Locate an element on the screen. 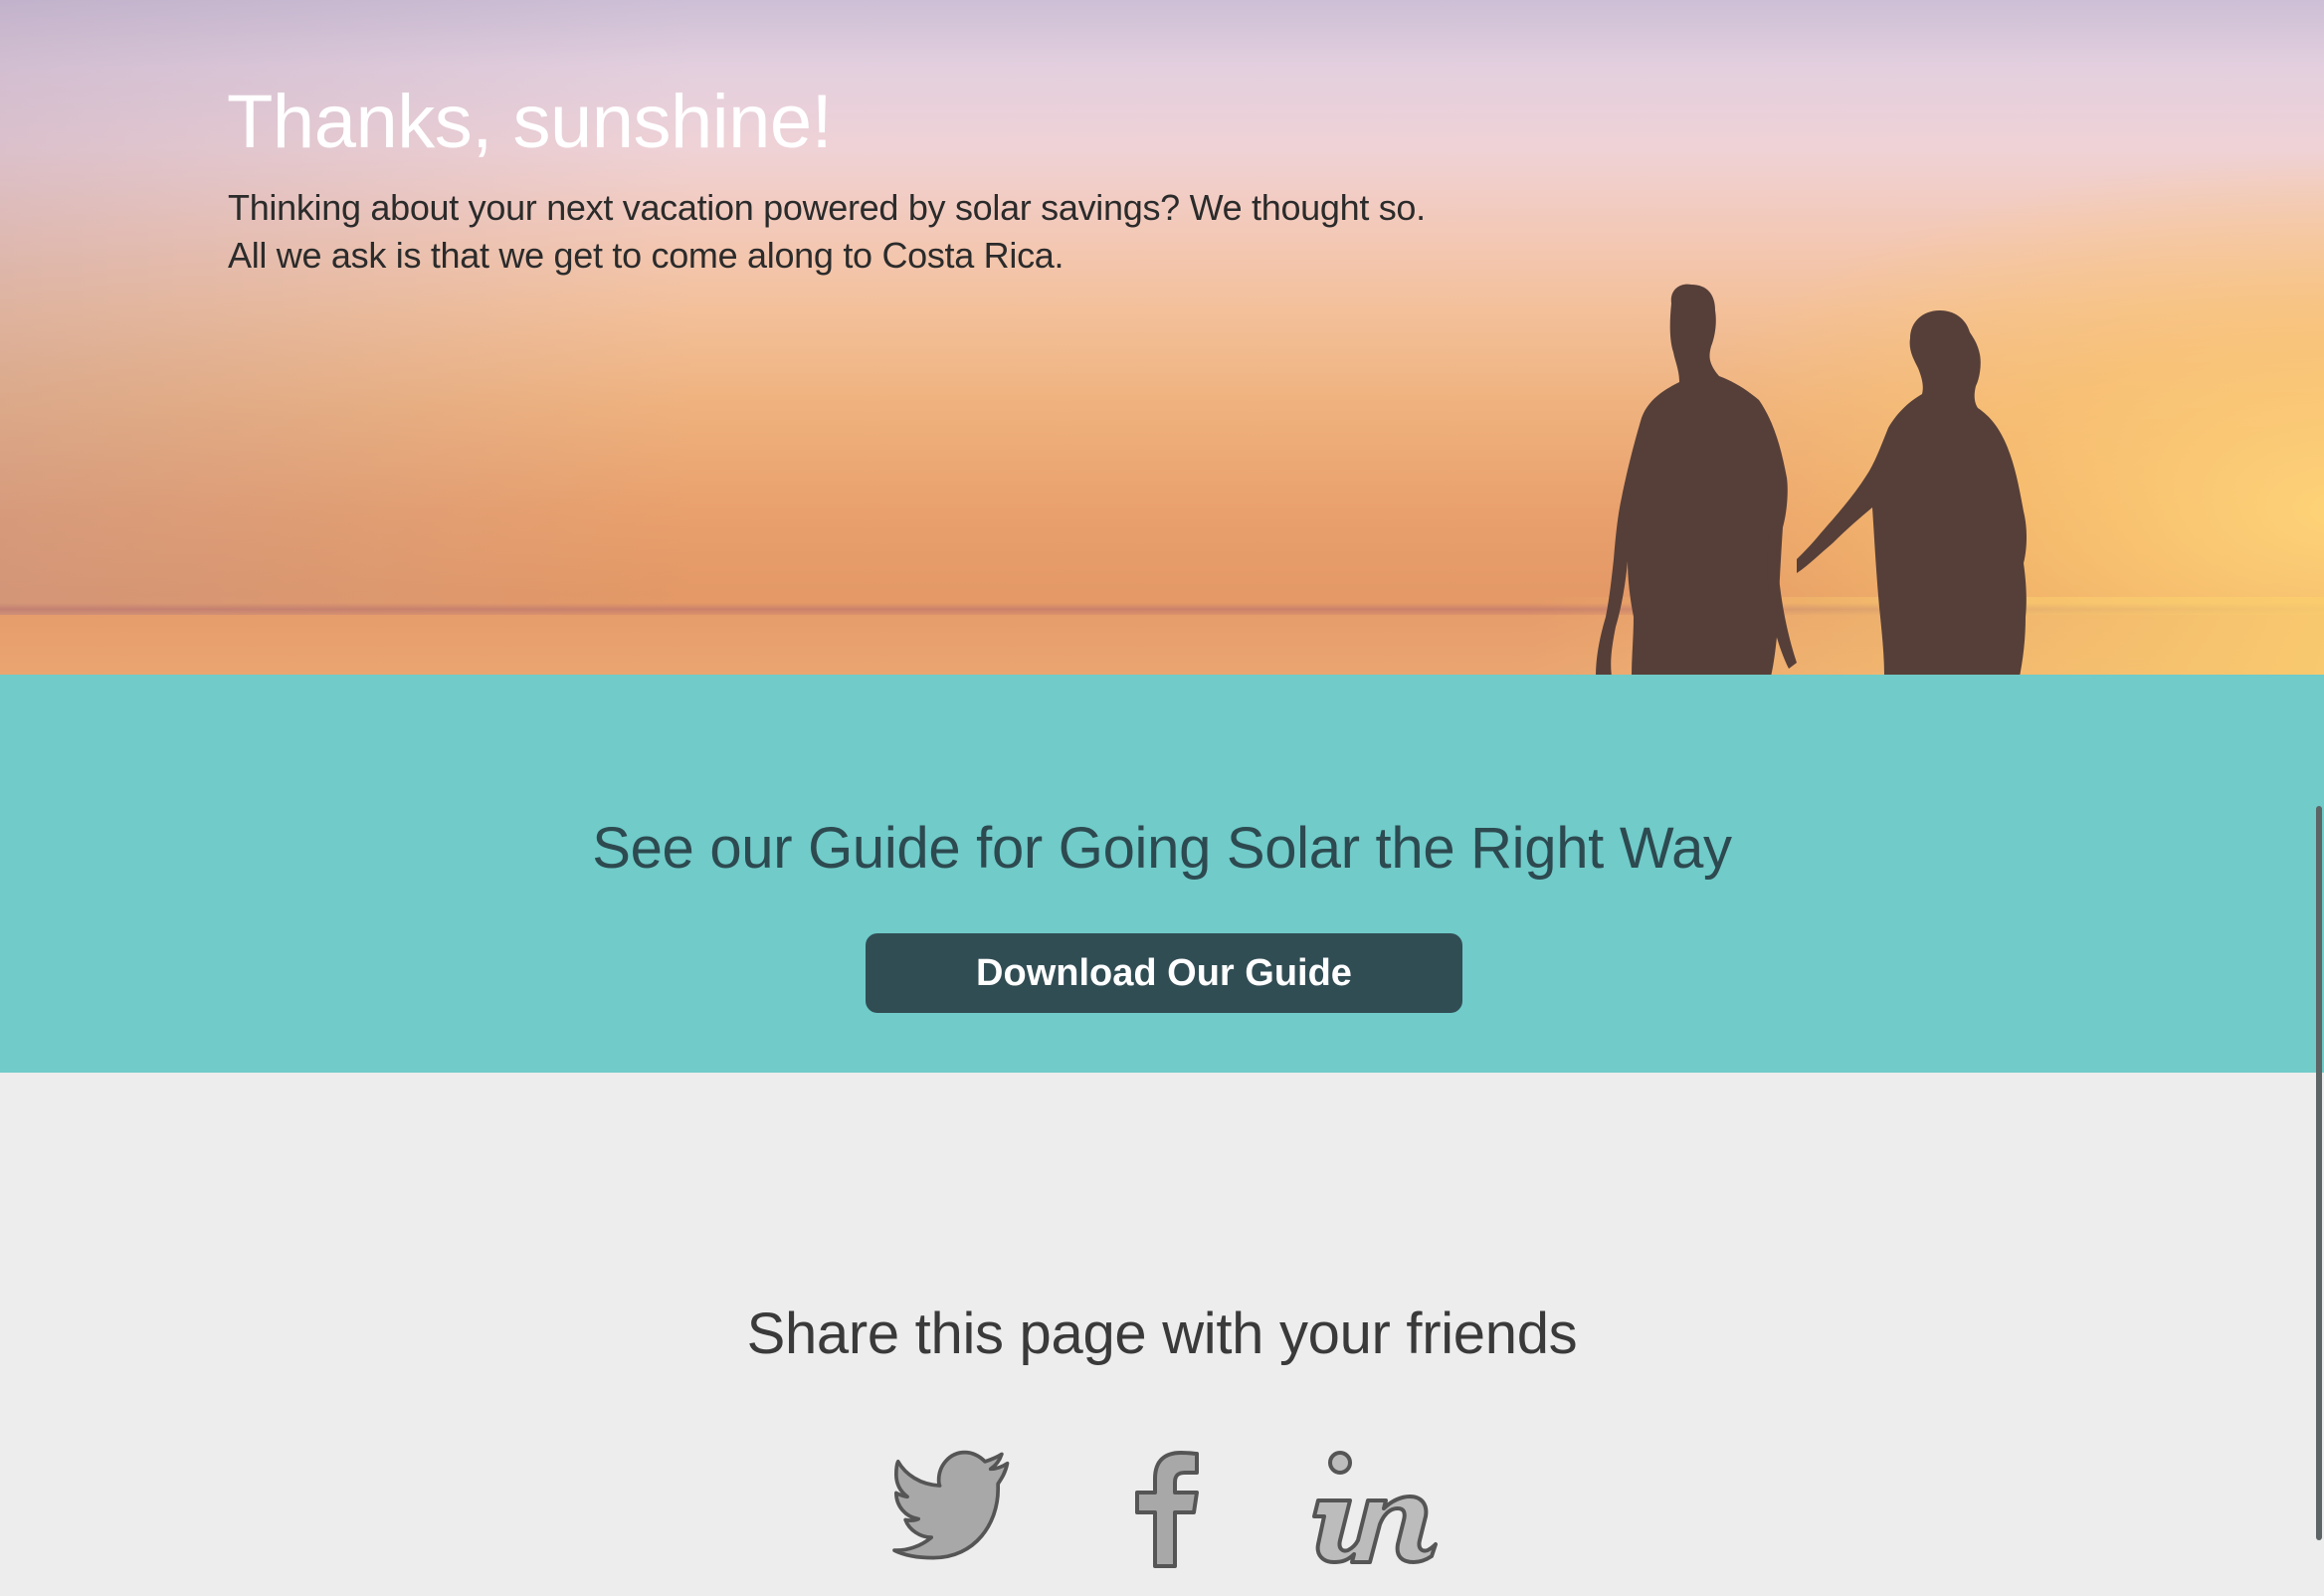  invision-icon is located at coordinates (1375, 1507).